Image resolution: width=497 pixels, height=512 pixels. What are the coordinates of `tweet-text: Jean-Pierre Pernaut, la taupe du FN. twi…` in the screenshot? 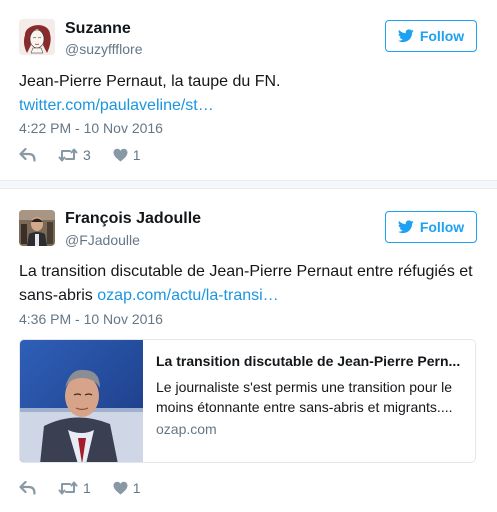 It's located at (249, 94).